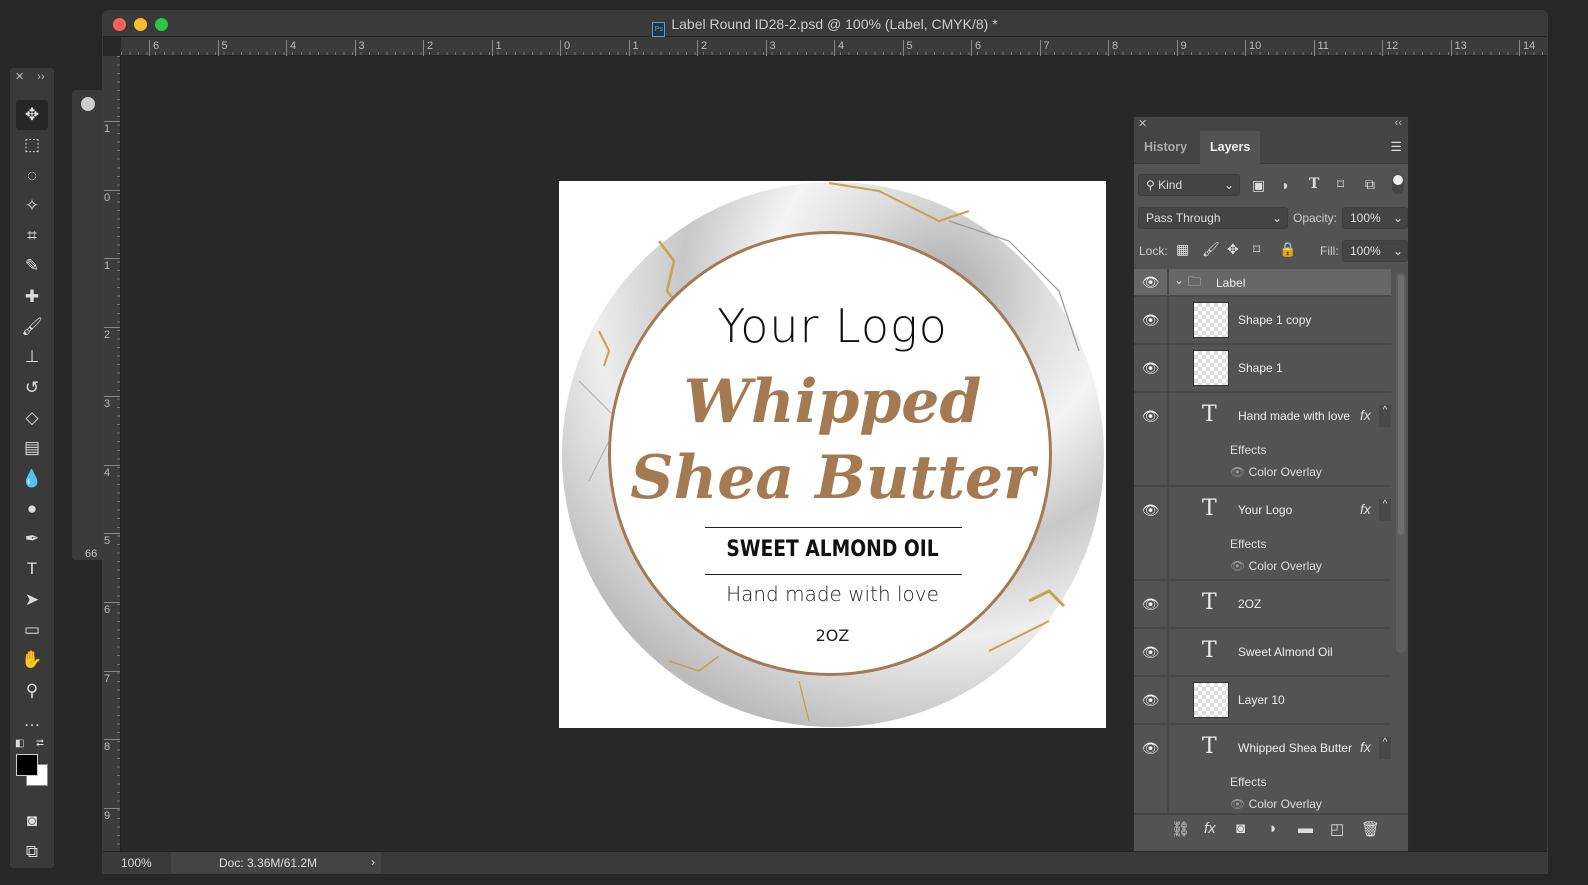 This screenshot has height=885, width=1588. Describe the element at coordinates (1398, 123) in the screenshot. I see `collapse-panel-icon: ‹‹` at that location.